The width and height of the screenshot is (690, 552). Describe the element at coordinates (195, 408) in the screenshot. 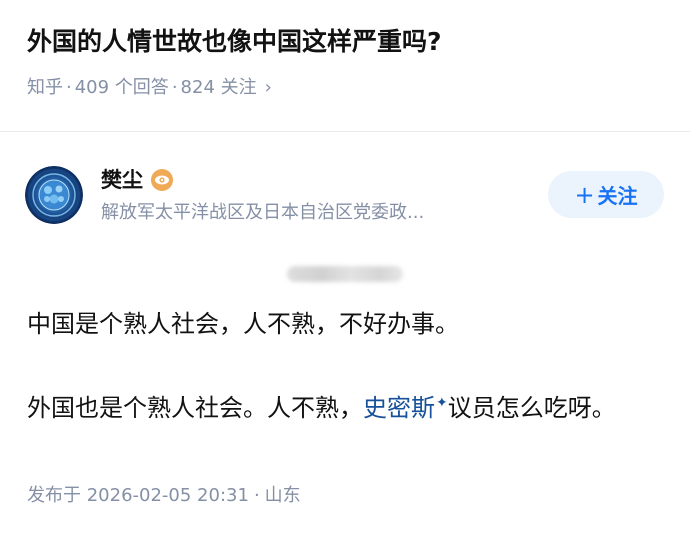

I see `answer-text: 外国也是个熟人社会。人不熟，` at that location.